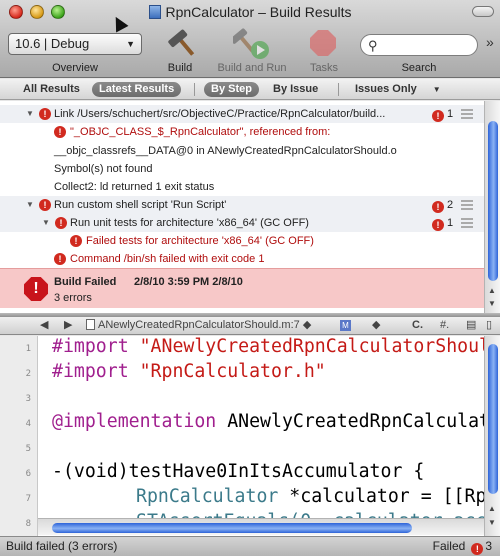 The image size is (500, 556). I want to click on search-icon: ⚲, so click(373, 45).